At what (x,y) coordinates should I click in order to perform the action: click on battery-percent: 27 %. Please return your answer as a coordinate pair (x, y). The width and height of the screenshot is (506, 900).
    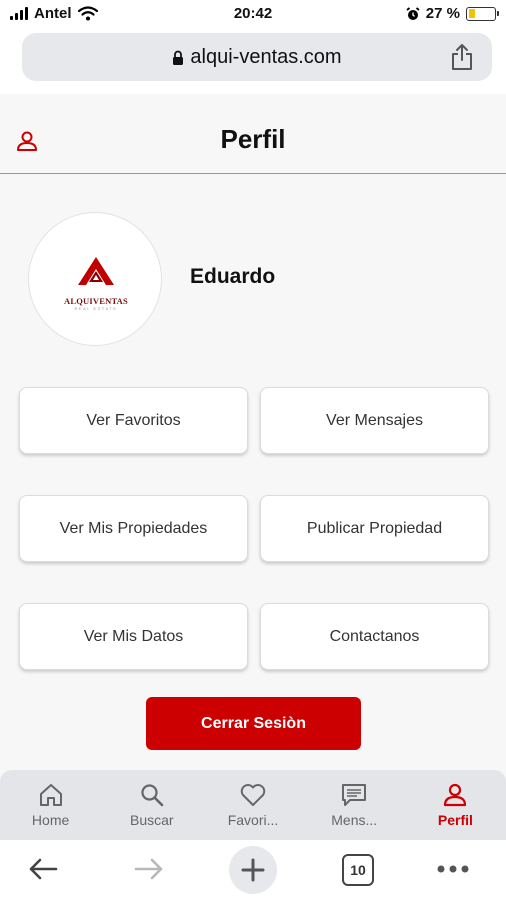
    Looking at the image, I should click on (442, 13).